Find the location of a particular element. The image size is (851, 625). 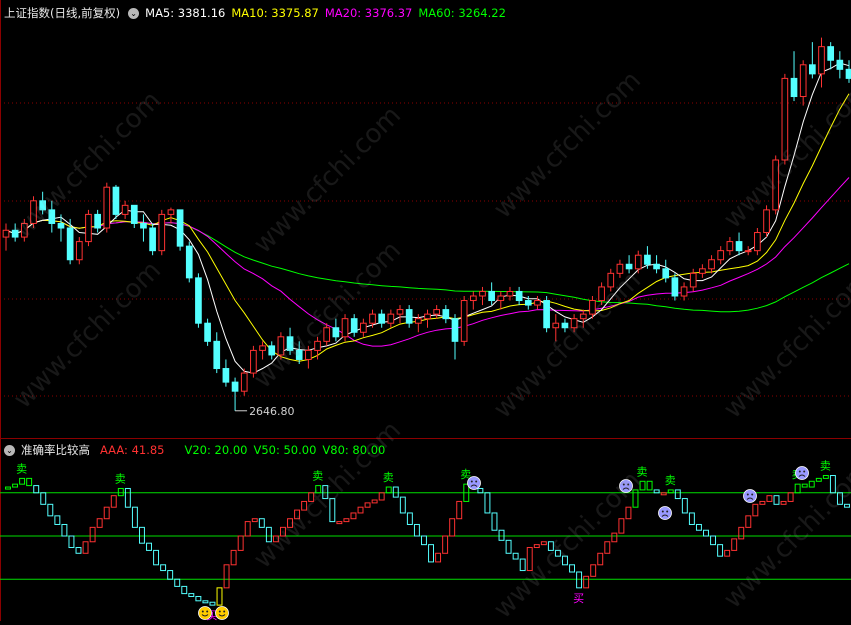

v50-legend: V50: 50.00 is located at coordinates (285, 450).